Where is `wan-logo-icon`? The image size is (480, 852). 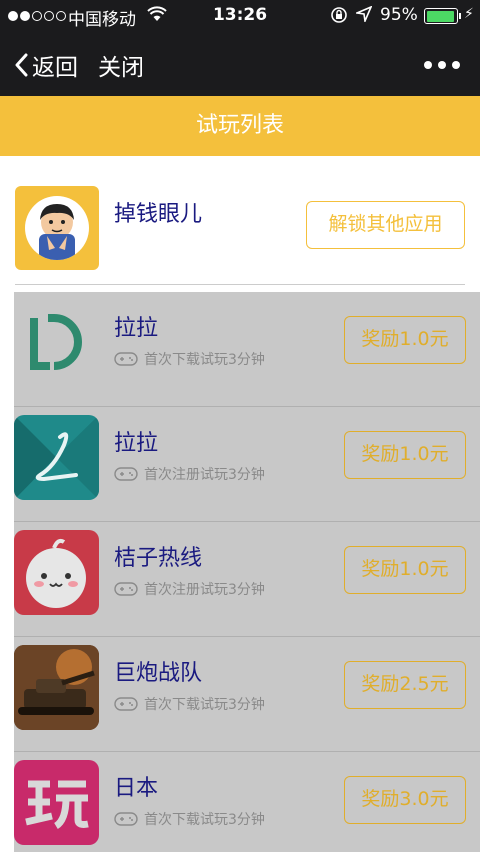 wan-logo-icon is located at coordinates (56, 802).